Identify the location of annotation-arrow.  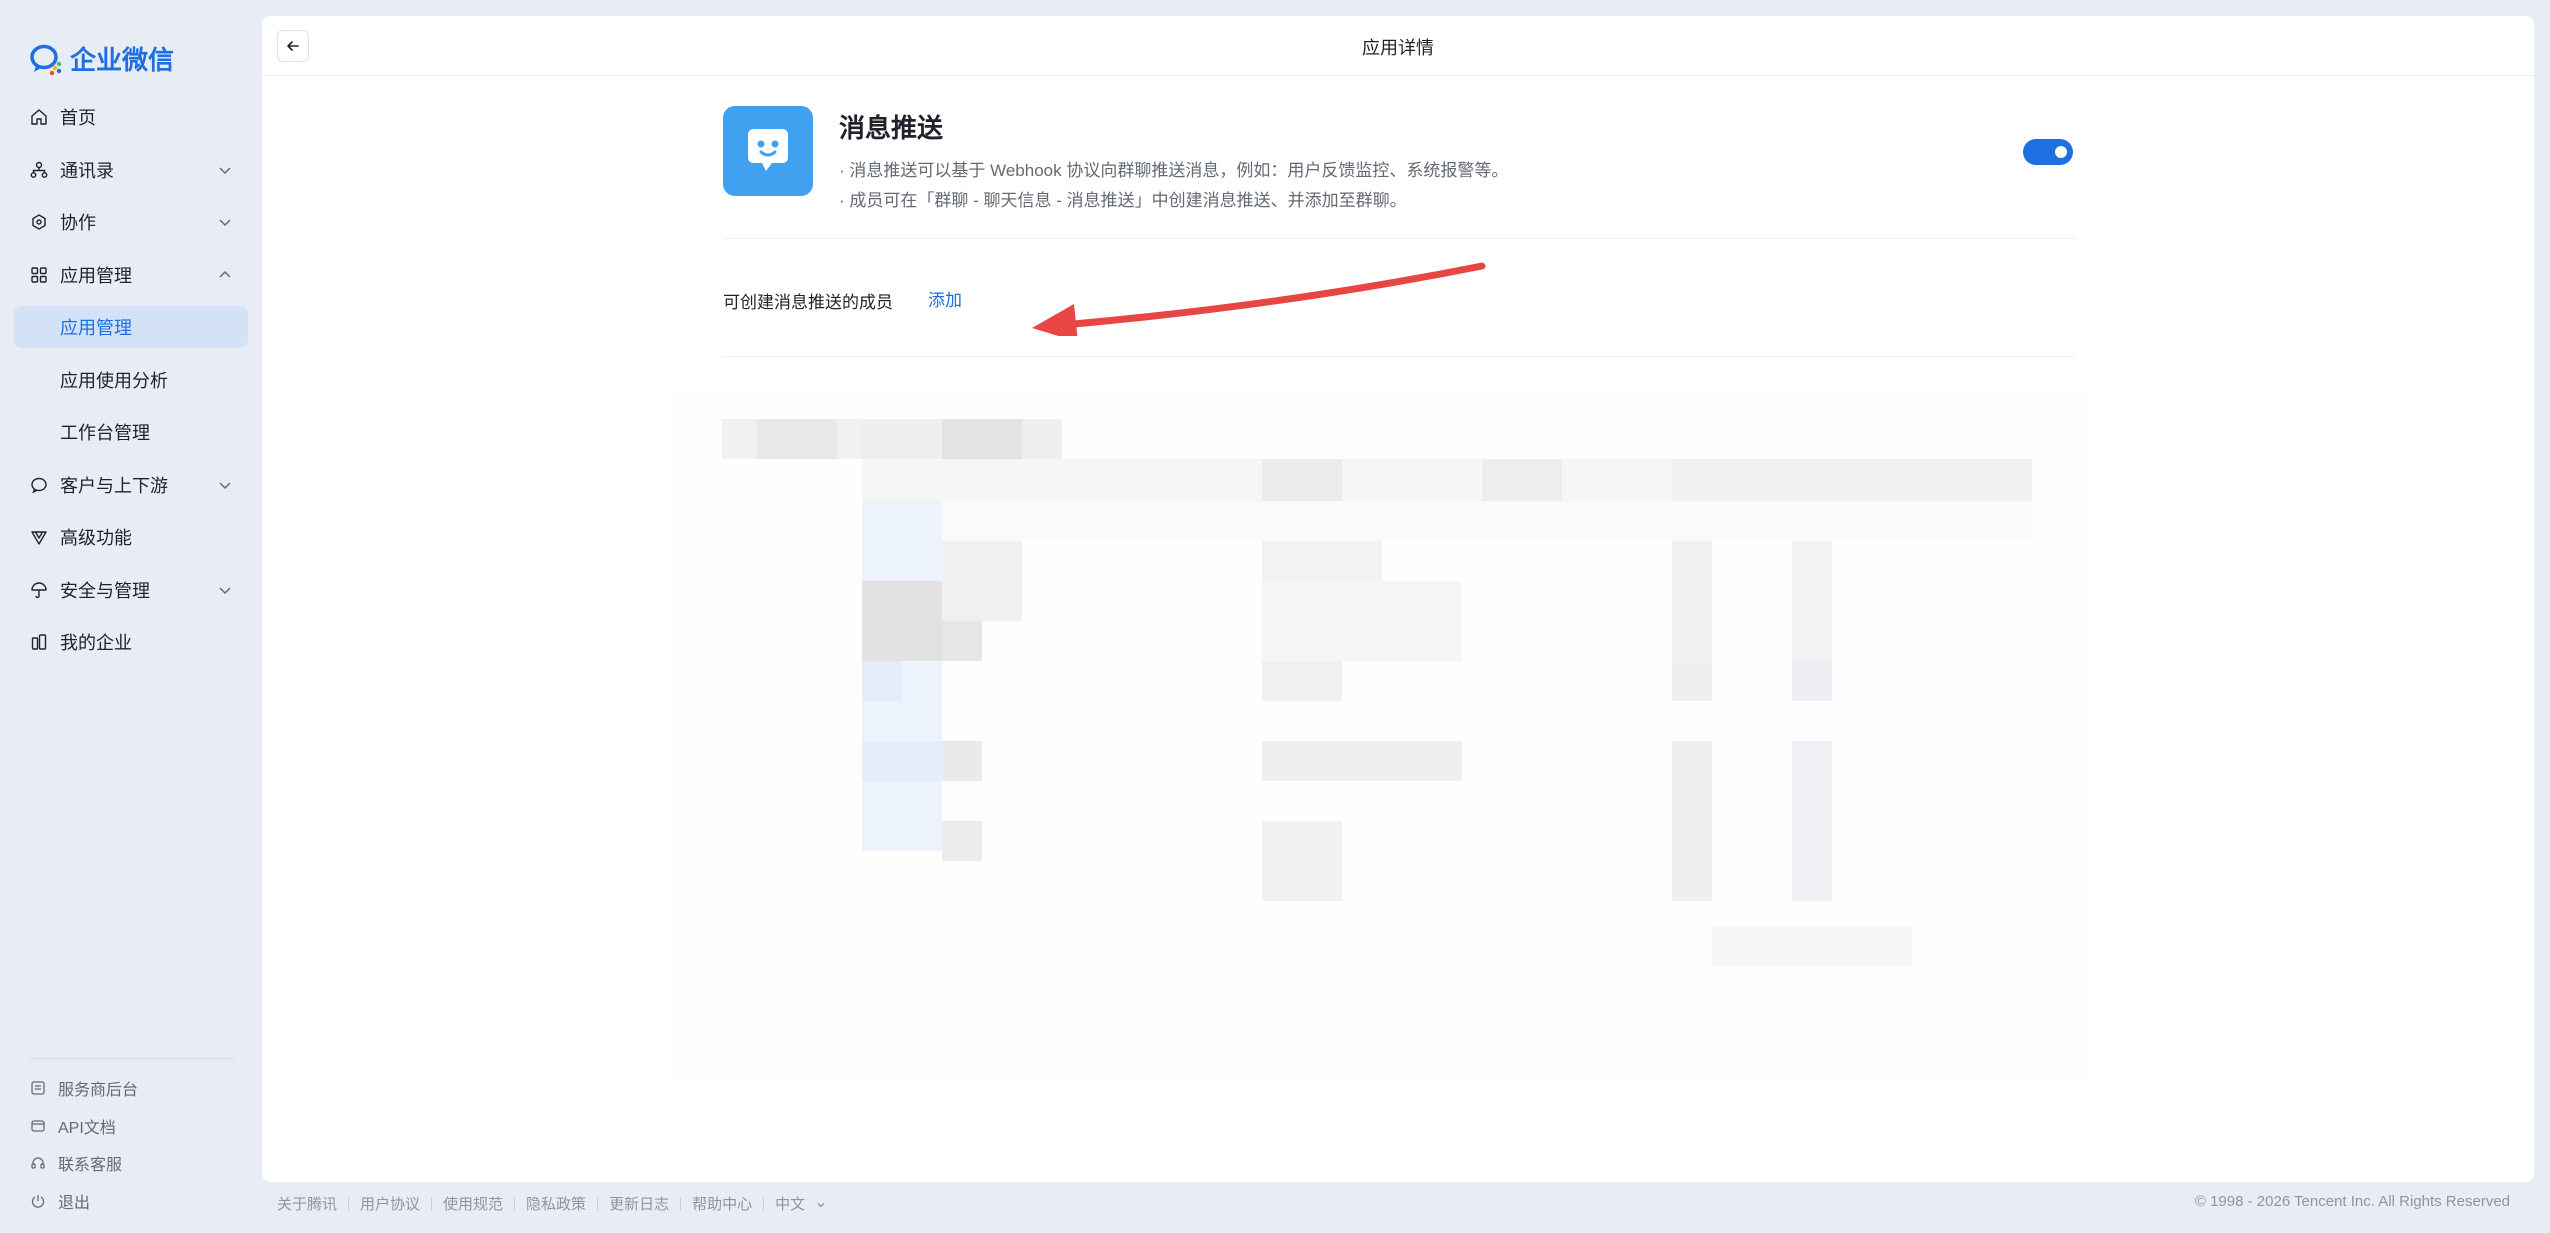
(1259, 299).